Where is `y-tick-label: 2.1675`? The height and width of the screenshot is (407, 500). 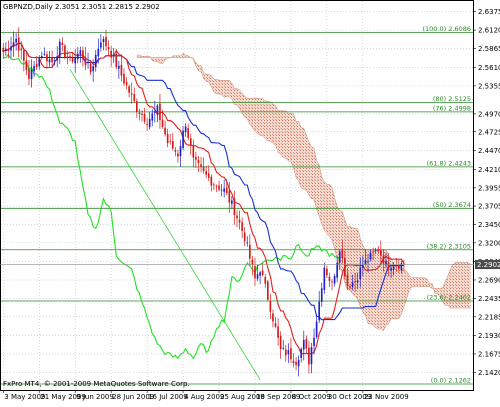 y-tick-label: 2.1675 is located at coordinates (489, 354).